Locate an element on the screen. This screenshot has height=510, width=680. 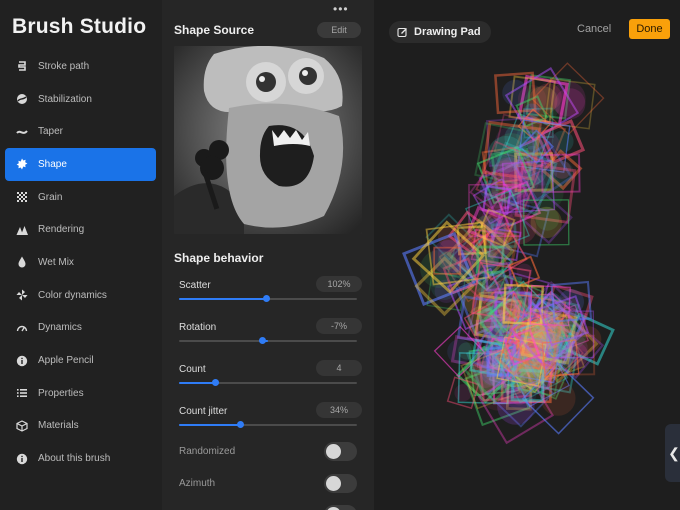
toggle-label: Azimuth is located at coordinates (197, 483).